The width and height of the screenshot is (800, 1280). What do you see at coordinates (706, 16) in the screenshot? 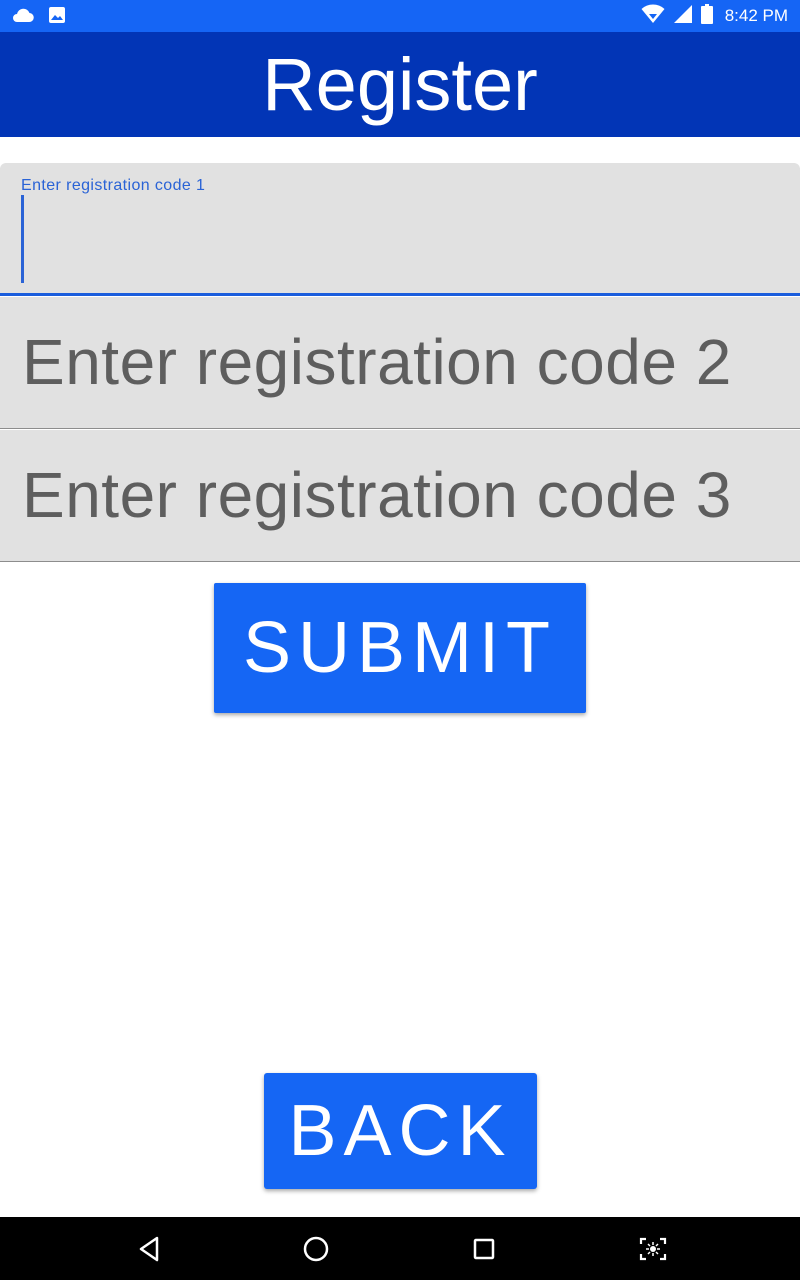
I see `battery-icon` at bounding box center [706, 16].